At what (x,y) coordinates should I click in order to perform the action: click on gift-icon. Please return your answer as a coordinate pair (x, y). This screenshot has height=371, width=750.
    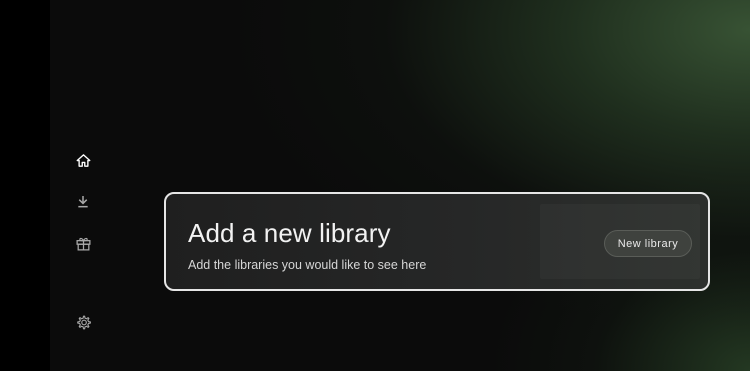
    Looking at the image, I should click on (83, 244).